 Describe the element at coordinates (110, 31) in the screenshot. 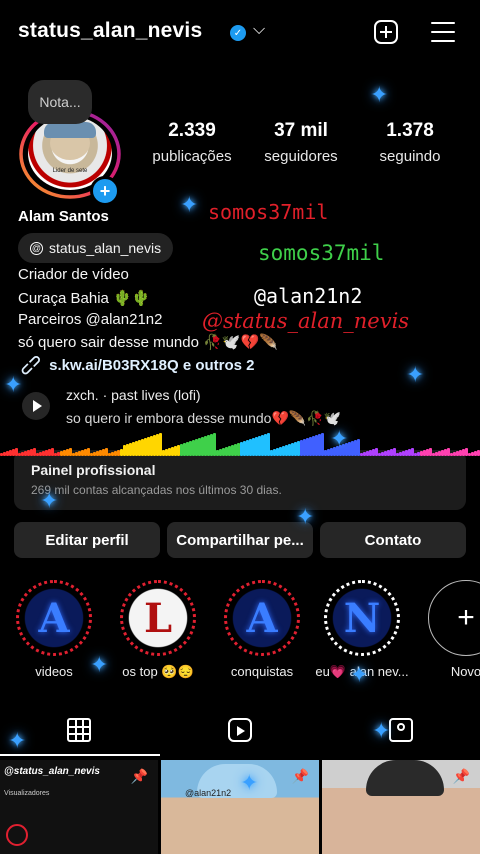

I see `profile-username: status_alan_nevis` at that location.